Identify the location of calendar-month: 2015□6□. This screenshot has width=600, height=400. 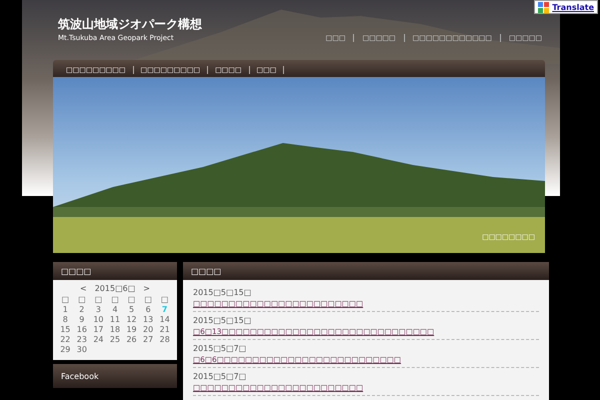
(115, 288).